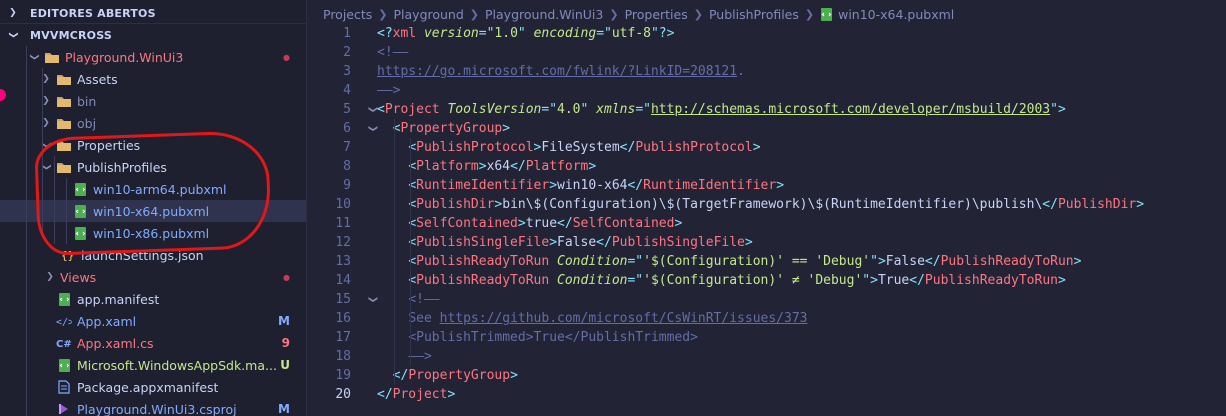 This screenshot has height=416, width=1226. I want to click on sidebar-item-assets: ❯ Assets, so click(153, 79).